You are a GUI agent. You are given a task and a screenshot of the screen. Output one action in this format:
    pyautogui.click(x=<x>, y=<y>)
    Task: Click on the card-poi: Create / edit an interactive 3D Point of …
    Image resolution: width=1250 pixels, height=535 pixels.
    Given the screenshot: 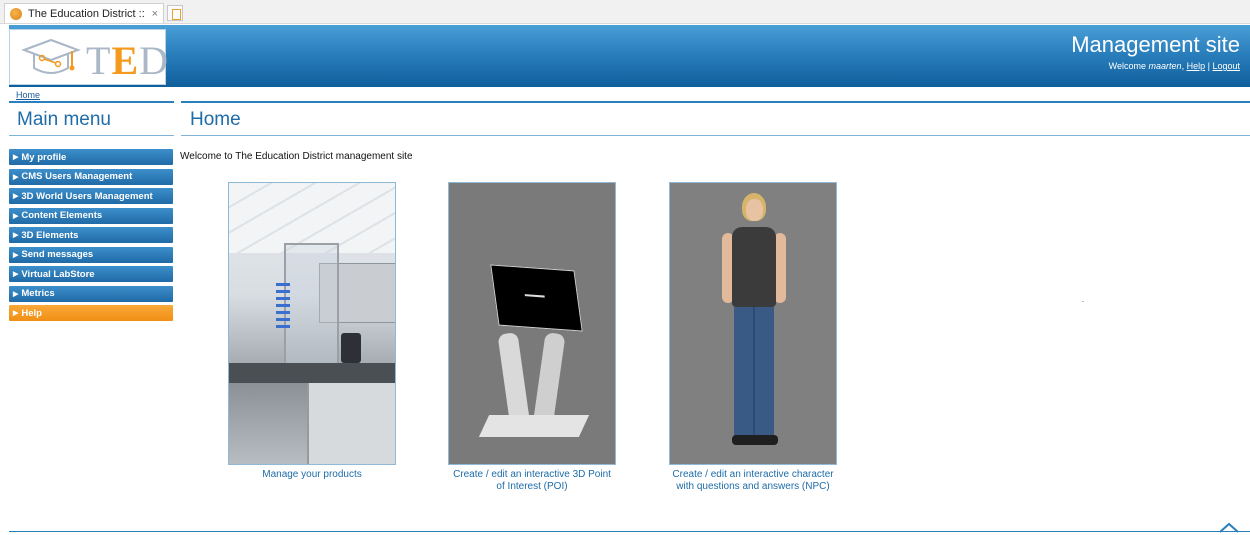 What is the action you would take?
    pyautogui.click(x=532, y=337)
    